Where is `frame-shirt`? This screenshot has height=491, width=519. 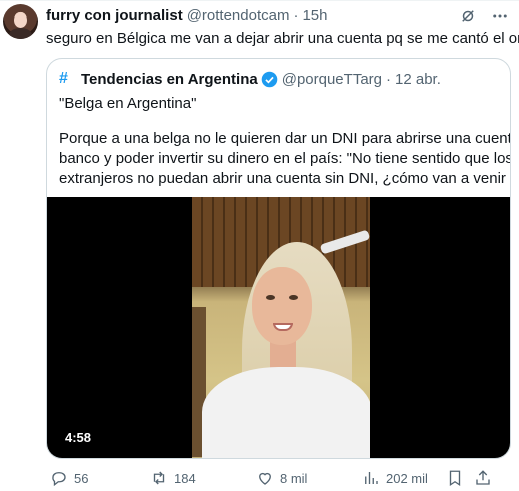 frame-shirt is located at coordinates (286, 412).